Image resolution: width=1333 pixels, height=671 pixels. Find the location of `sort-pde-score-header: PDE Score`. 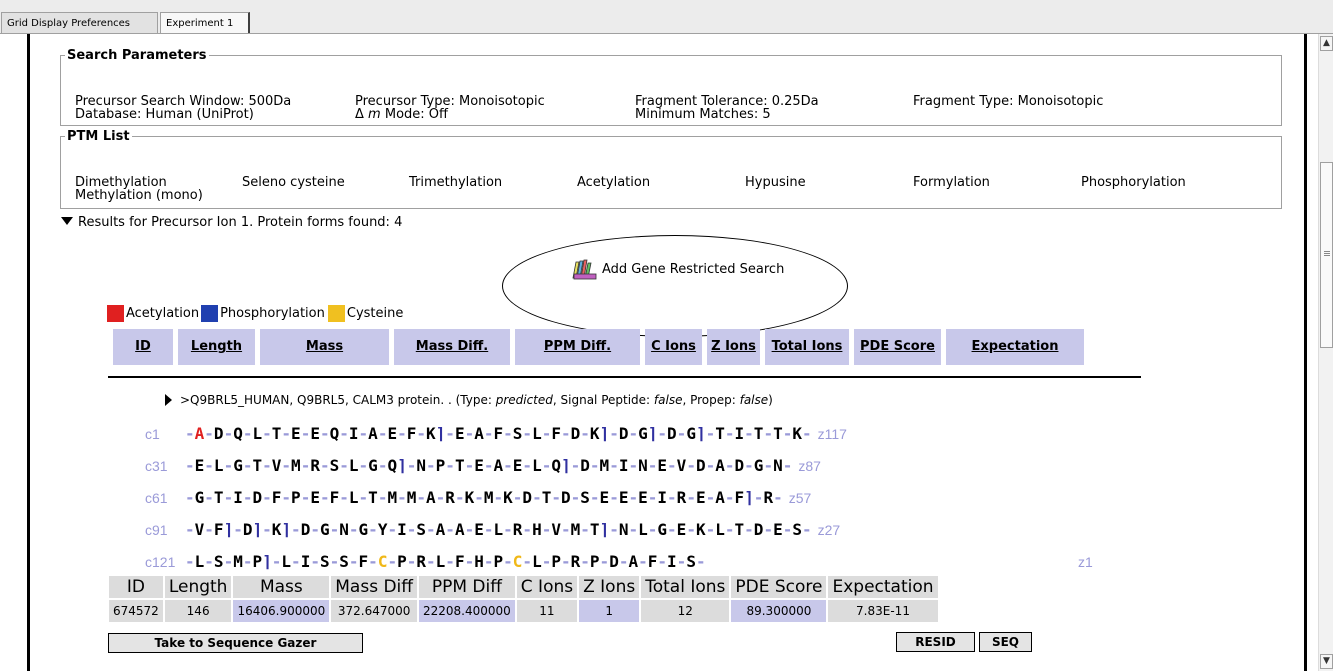

sort-pde-score-header: PDE Score is located at coordinates (897, 347).